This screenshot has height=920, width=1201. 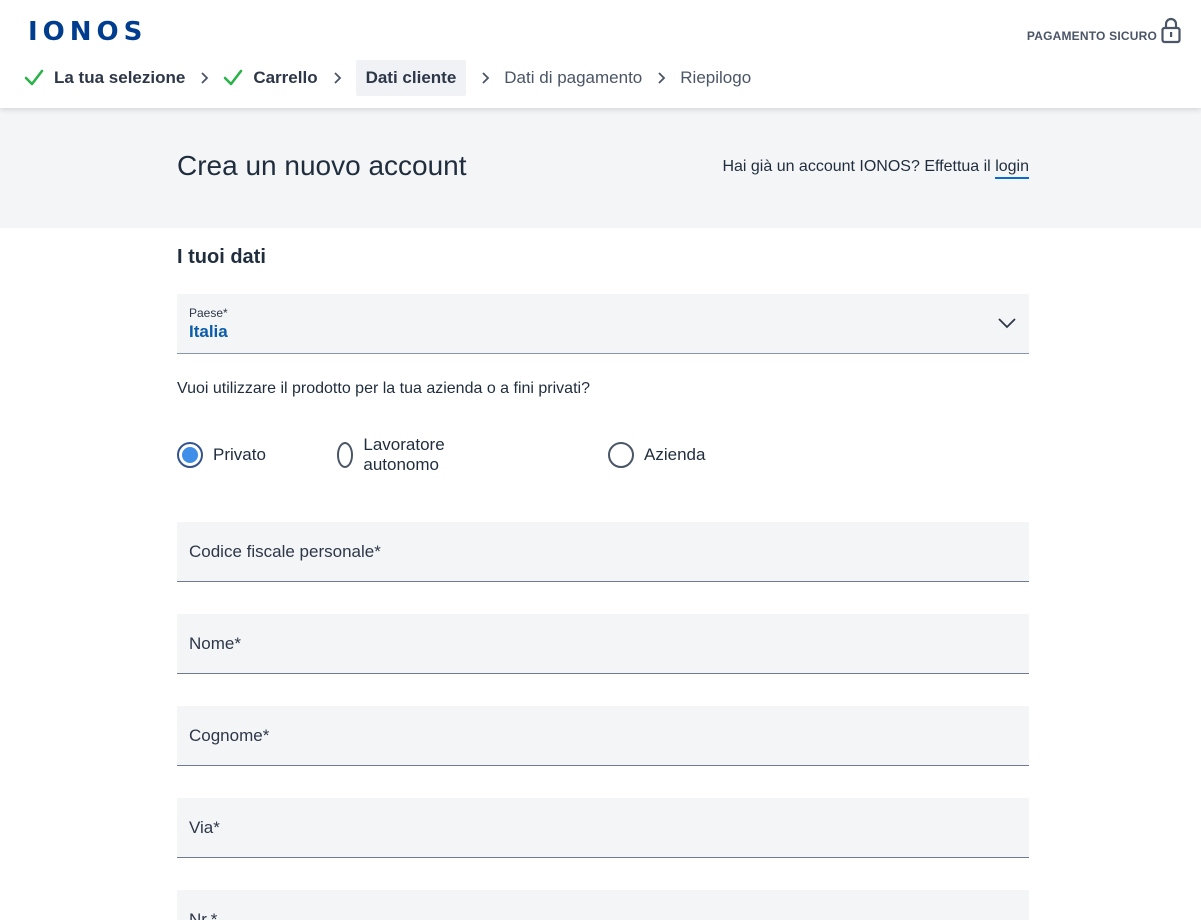 I want to click on via-input, so click(x=603, y=827).